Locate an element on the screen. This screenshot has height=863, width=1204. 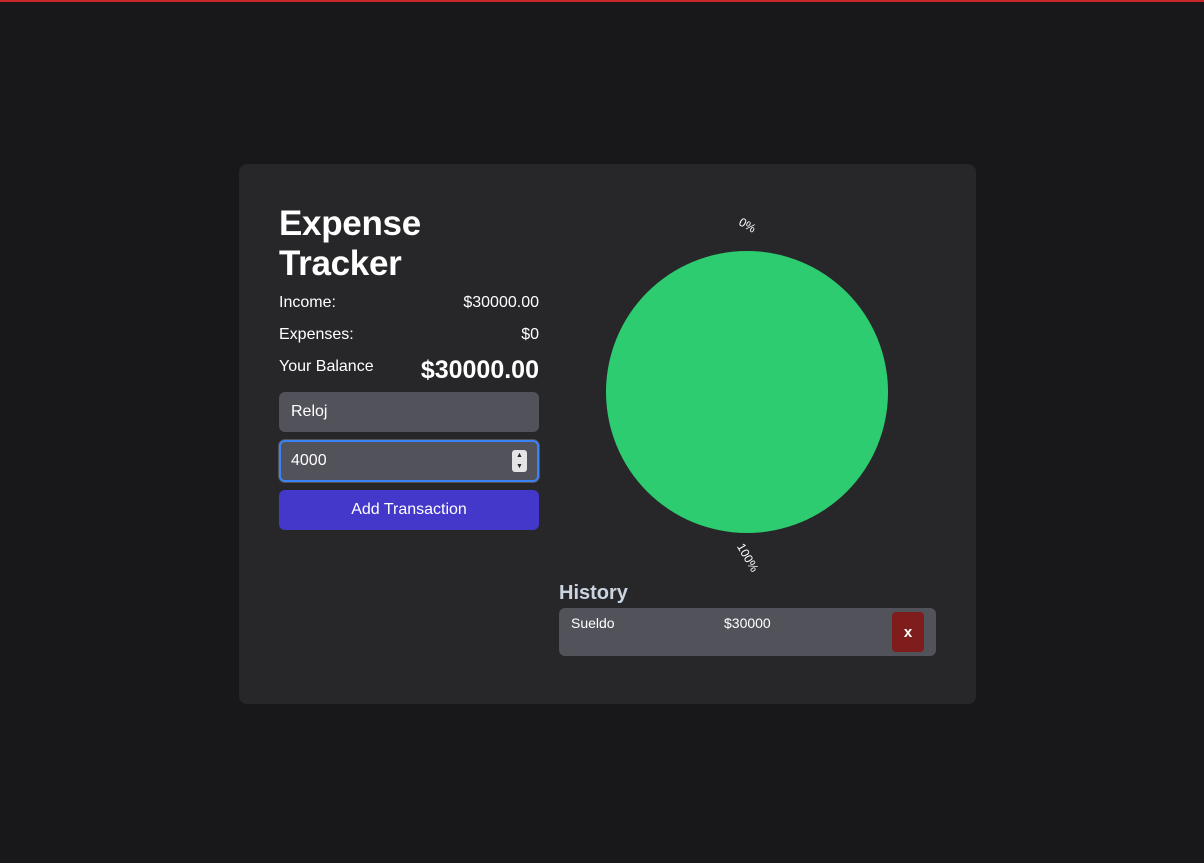
balance-pie-chart: 100% 0% is located at coordinates (747, 394).